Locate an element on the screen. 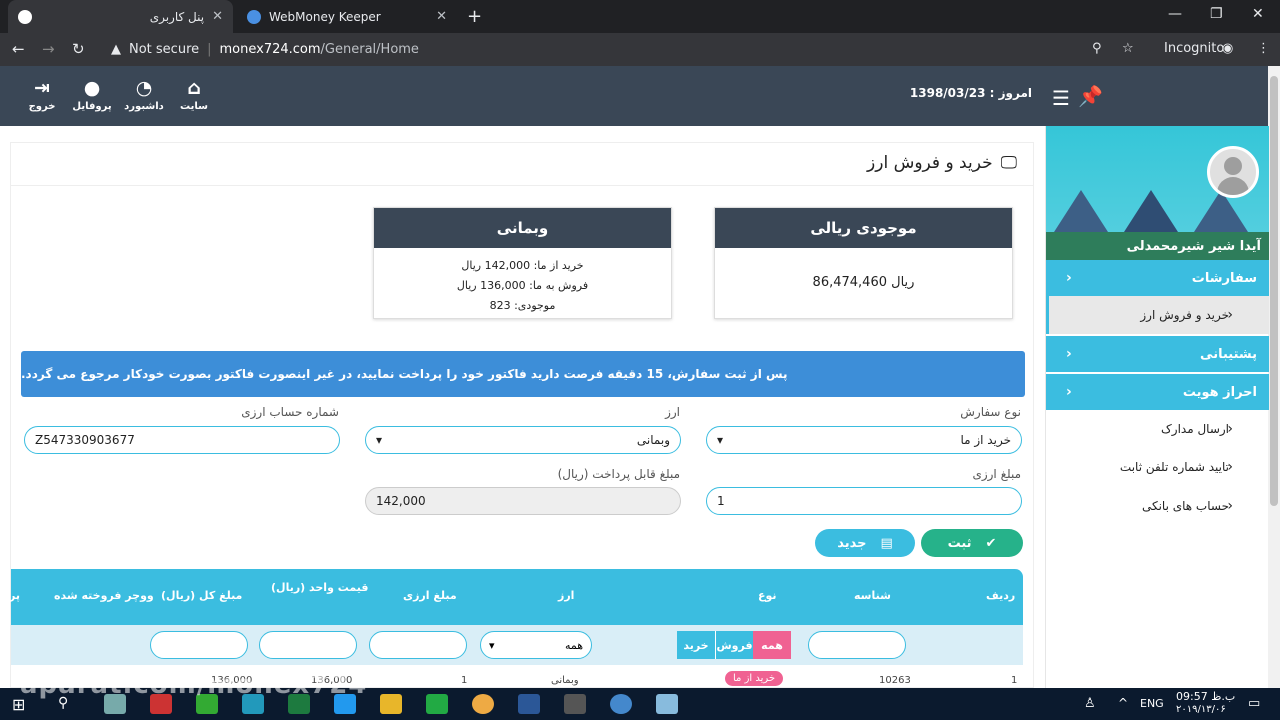 This screenshot has width=1280, height=720. site-button: ⌂سایت is located at coordinates (194, 95).